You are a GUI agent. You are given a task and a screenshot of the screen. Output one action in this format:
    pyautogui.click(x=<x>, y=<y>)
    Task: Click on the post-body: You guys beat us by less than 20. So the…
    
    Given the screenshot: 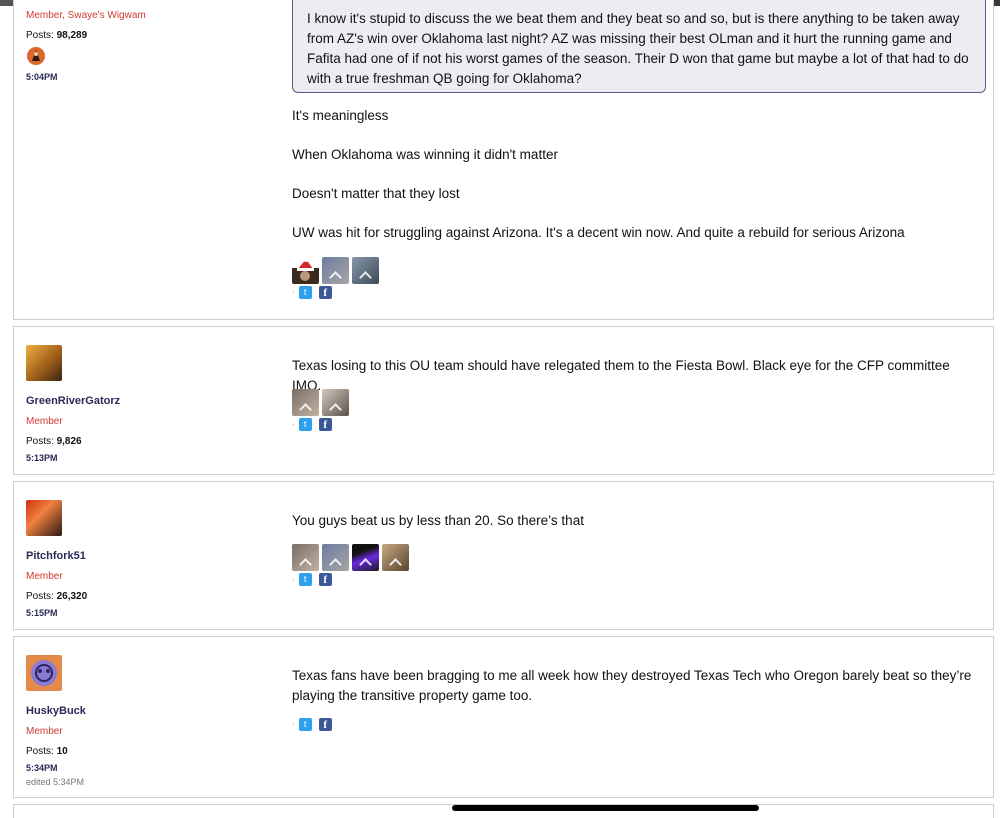 What is the action you would take?
    pyautogui.click(x=438, y=520)
    